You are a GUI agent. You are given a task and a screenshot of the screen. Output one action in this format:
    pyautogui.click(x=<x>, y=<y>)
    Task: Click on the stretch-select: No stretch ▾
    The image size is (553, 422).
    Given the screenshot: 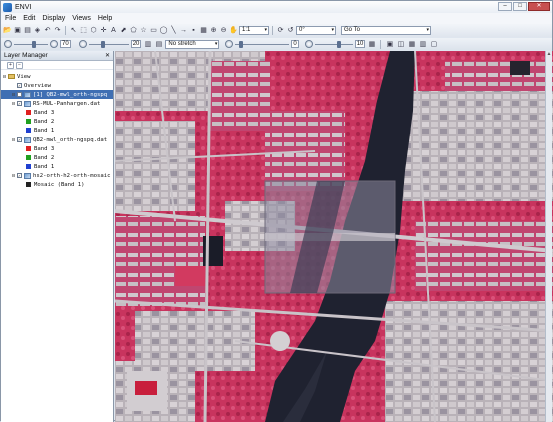 What is the action you would take?
    pyautogui.click(x=192, y=44)
    